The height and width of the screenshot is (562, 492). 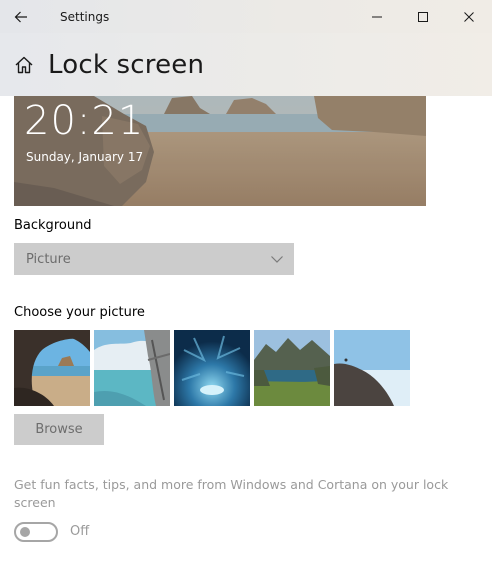 I want to click on chevron-down-icon, so click(x=277, y=259).